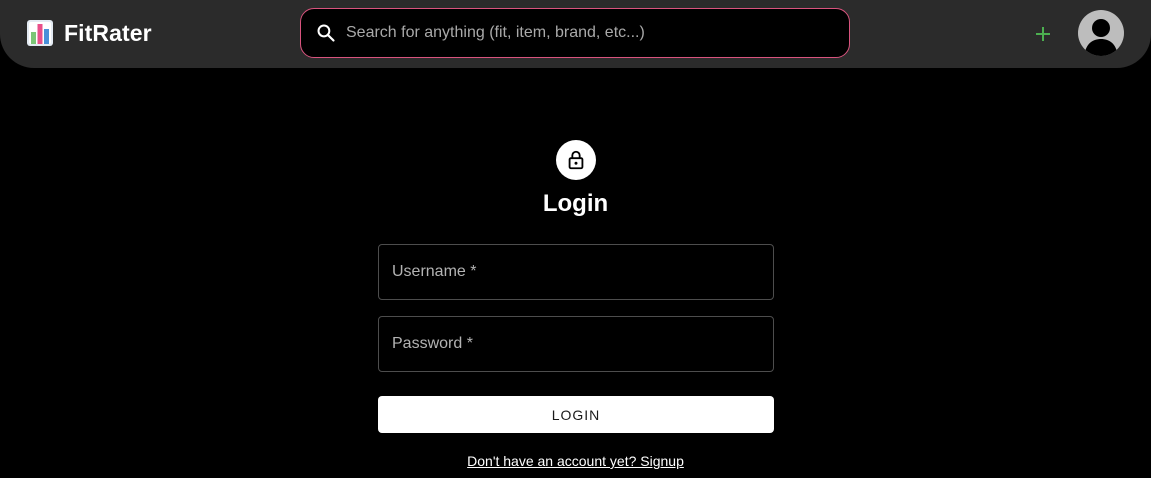 Image resolution: width=1151 pixels, height=478 pixels. I want to click on username-field, so click(576, 272).